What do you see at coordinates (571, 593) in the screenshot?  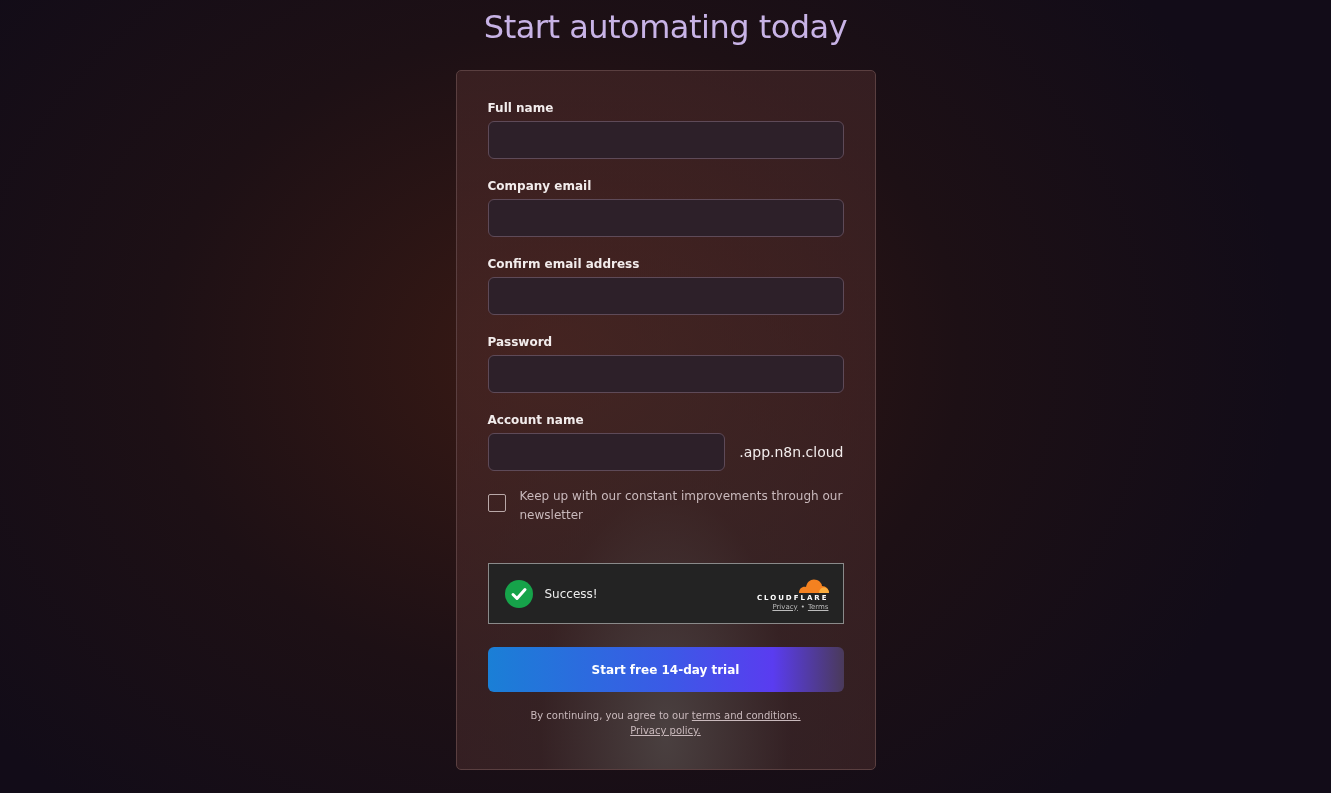 I see `captcha-status: Success!` at bounding box center [571, 593].